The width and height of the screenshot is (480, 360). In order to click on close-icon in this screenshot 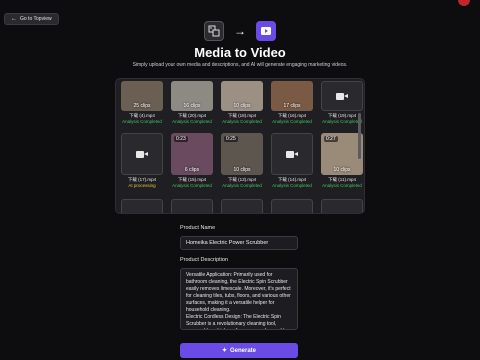, I will do `click(464, 3)`.